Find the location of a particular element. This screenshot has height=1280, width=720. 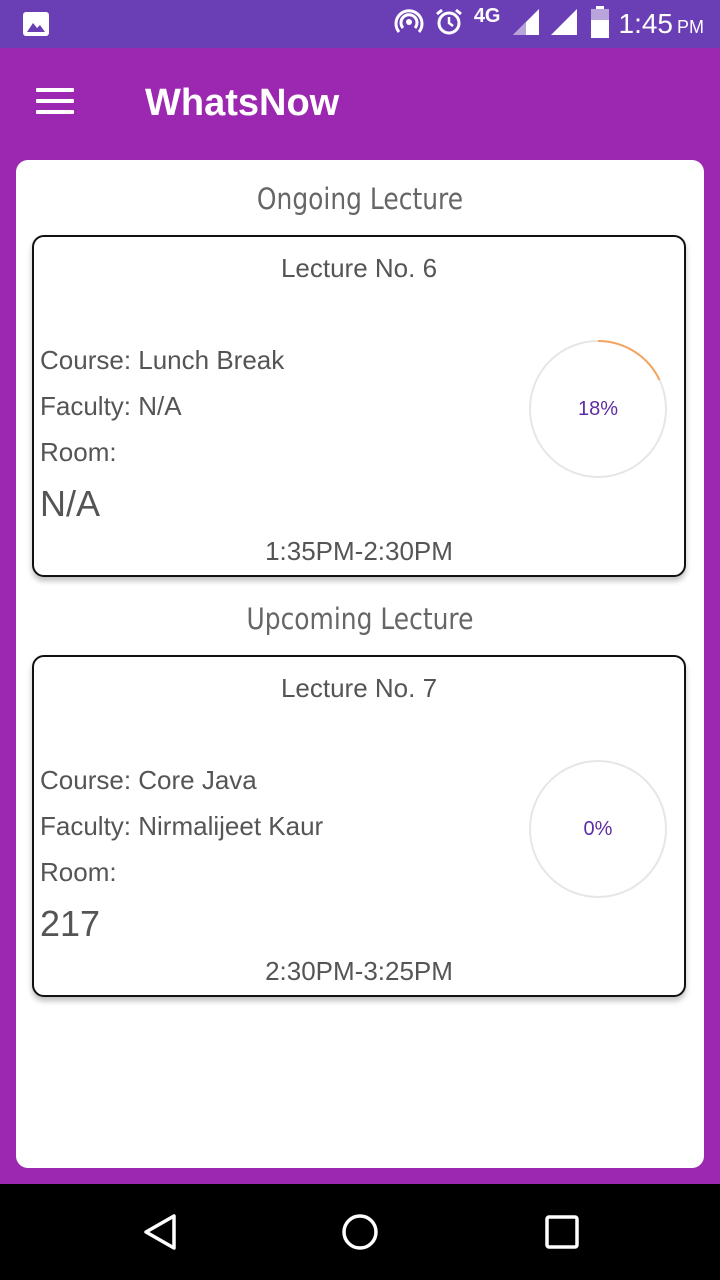

progress-percent: 18% is located at coordinates (598, 408).